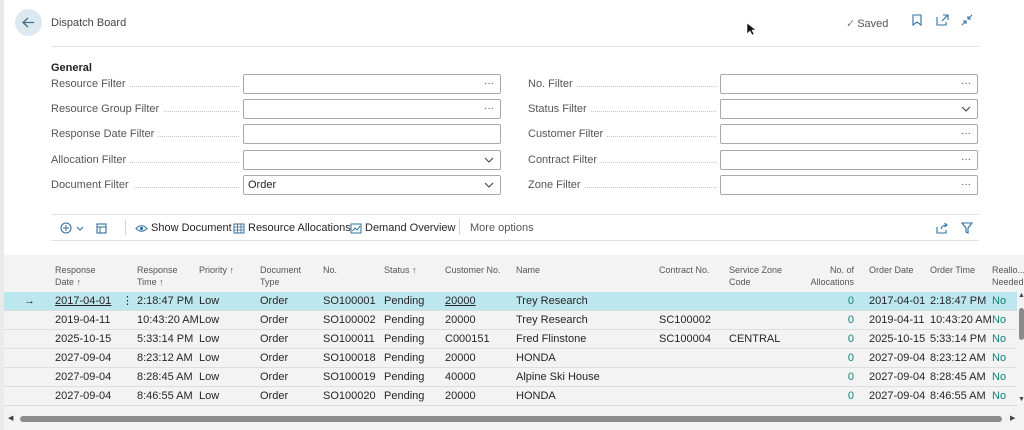  What do you see at coordinates (183, 228) in the screenshot?
I see `show-document-button: Show Document` at bounding box center [183, 228].